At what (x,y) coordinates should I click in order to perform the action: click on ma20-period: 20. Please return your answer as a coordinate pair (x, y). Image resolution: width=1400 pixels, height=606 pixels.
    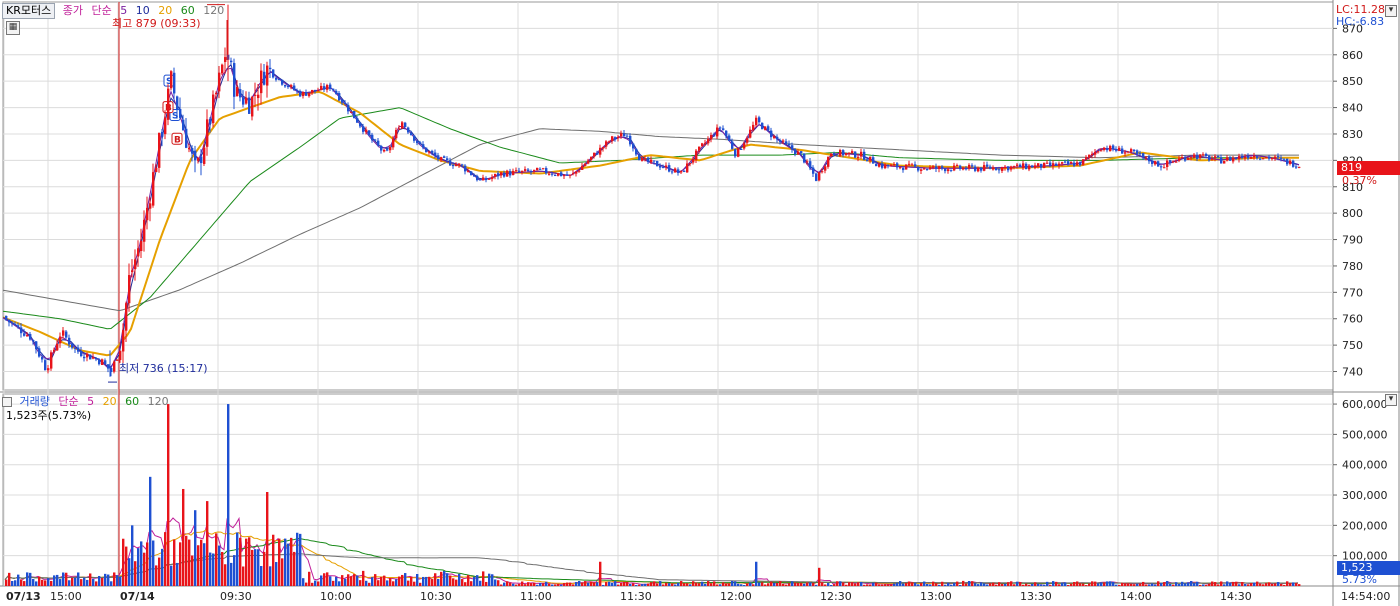
    Looking at the image, I should click on (165, 10).